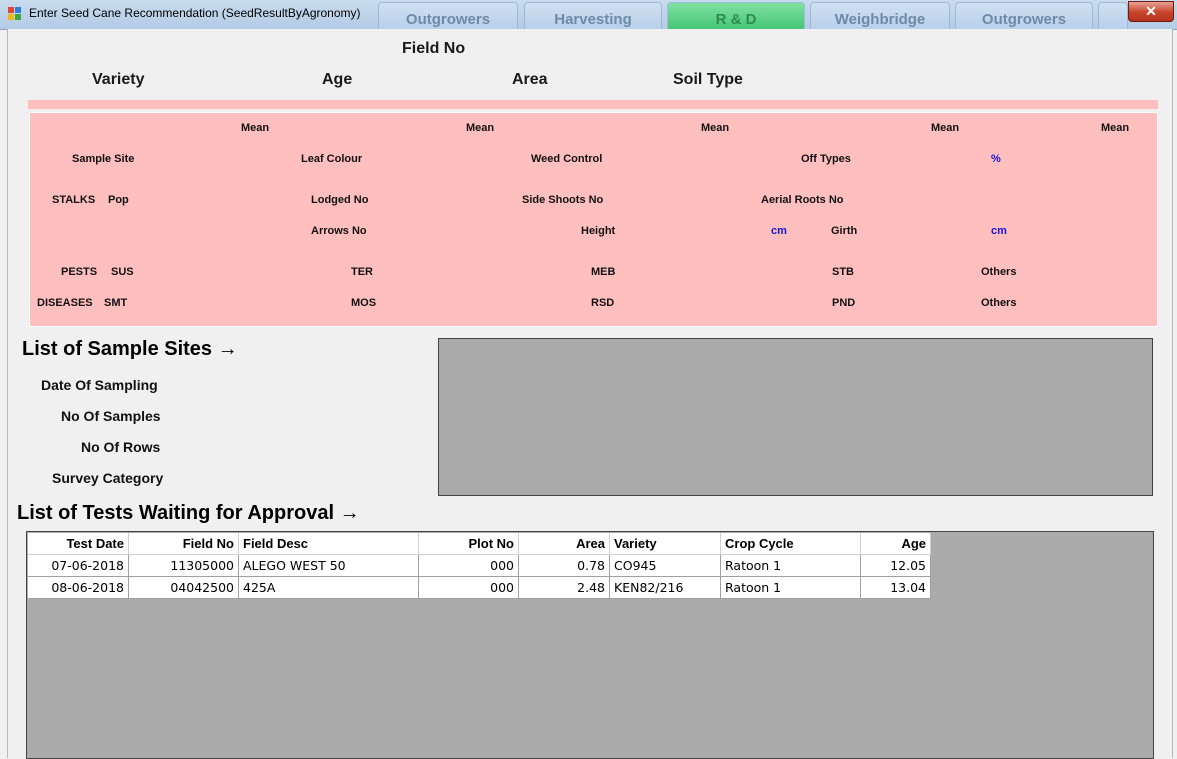  I want to click on stb-label: STB, so click(843, 272).